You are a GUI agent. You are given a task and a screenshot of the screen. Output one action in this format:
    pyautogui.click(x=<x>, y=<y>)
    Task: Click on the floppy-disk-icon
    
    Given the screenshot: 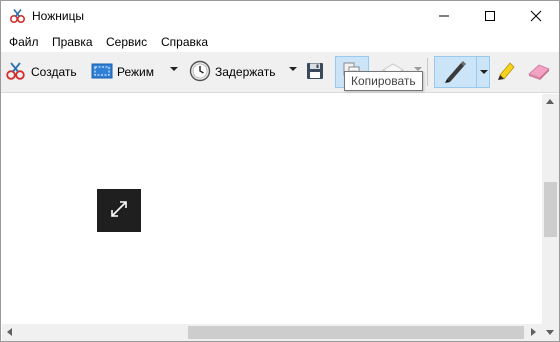 What is the action you would take?
    pyautogui.click(x=315, y=72)
    